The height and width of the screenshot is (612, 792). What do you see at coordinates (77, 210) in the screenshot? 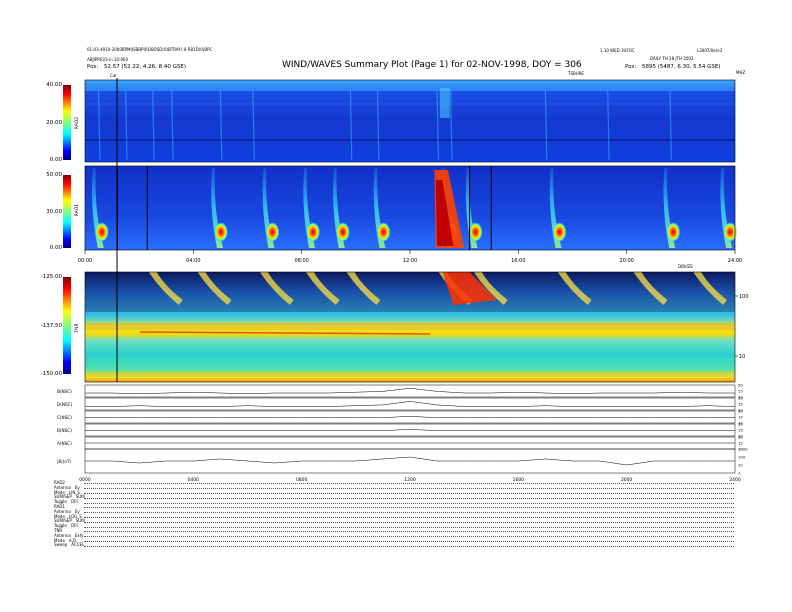
I see `panel-ylabel: RAD1` at bounding box center [77, 210].